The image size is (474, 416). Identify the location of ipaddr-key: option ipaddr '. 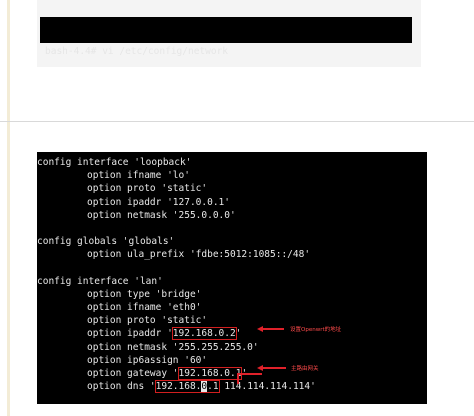
(130, 334).